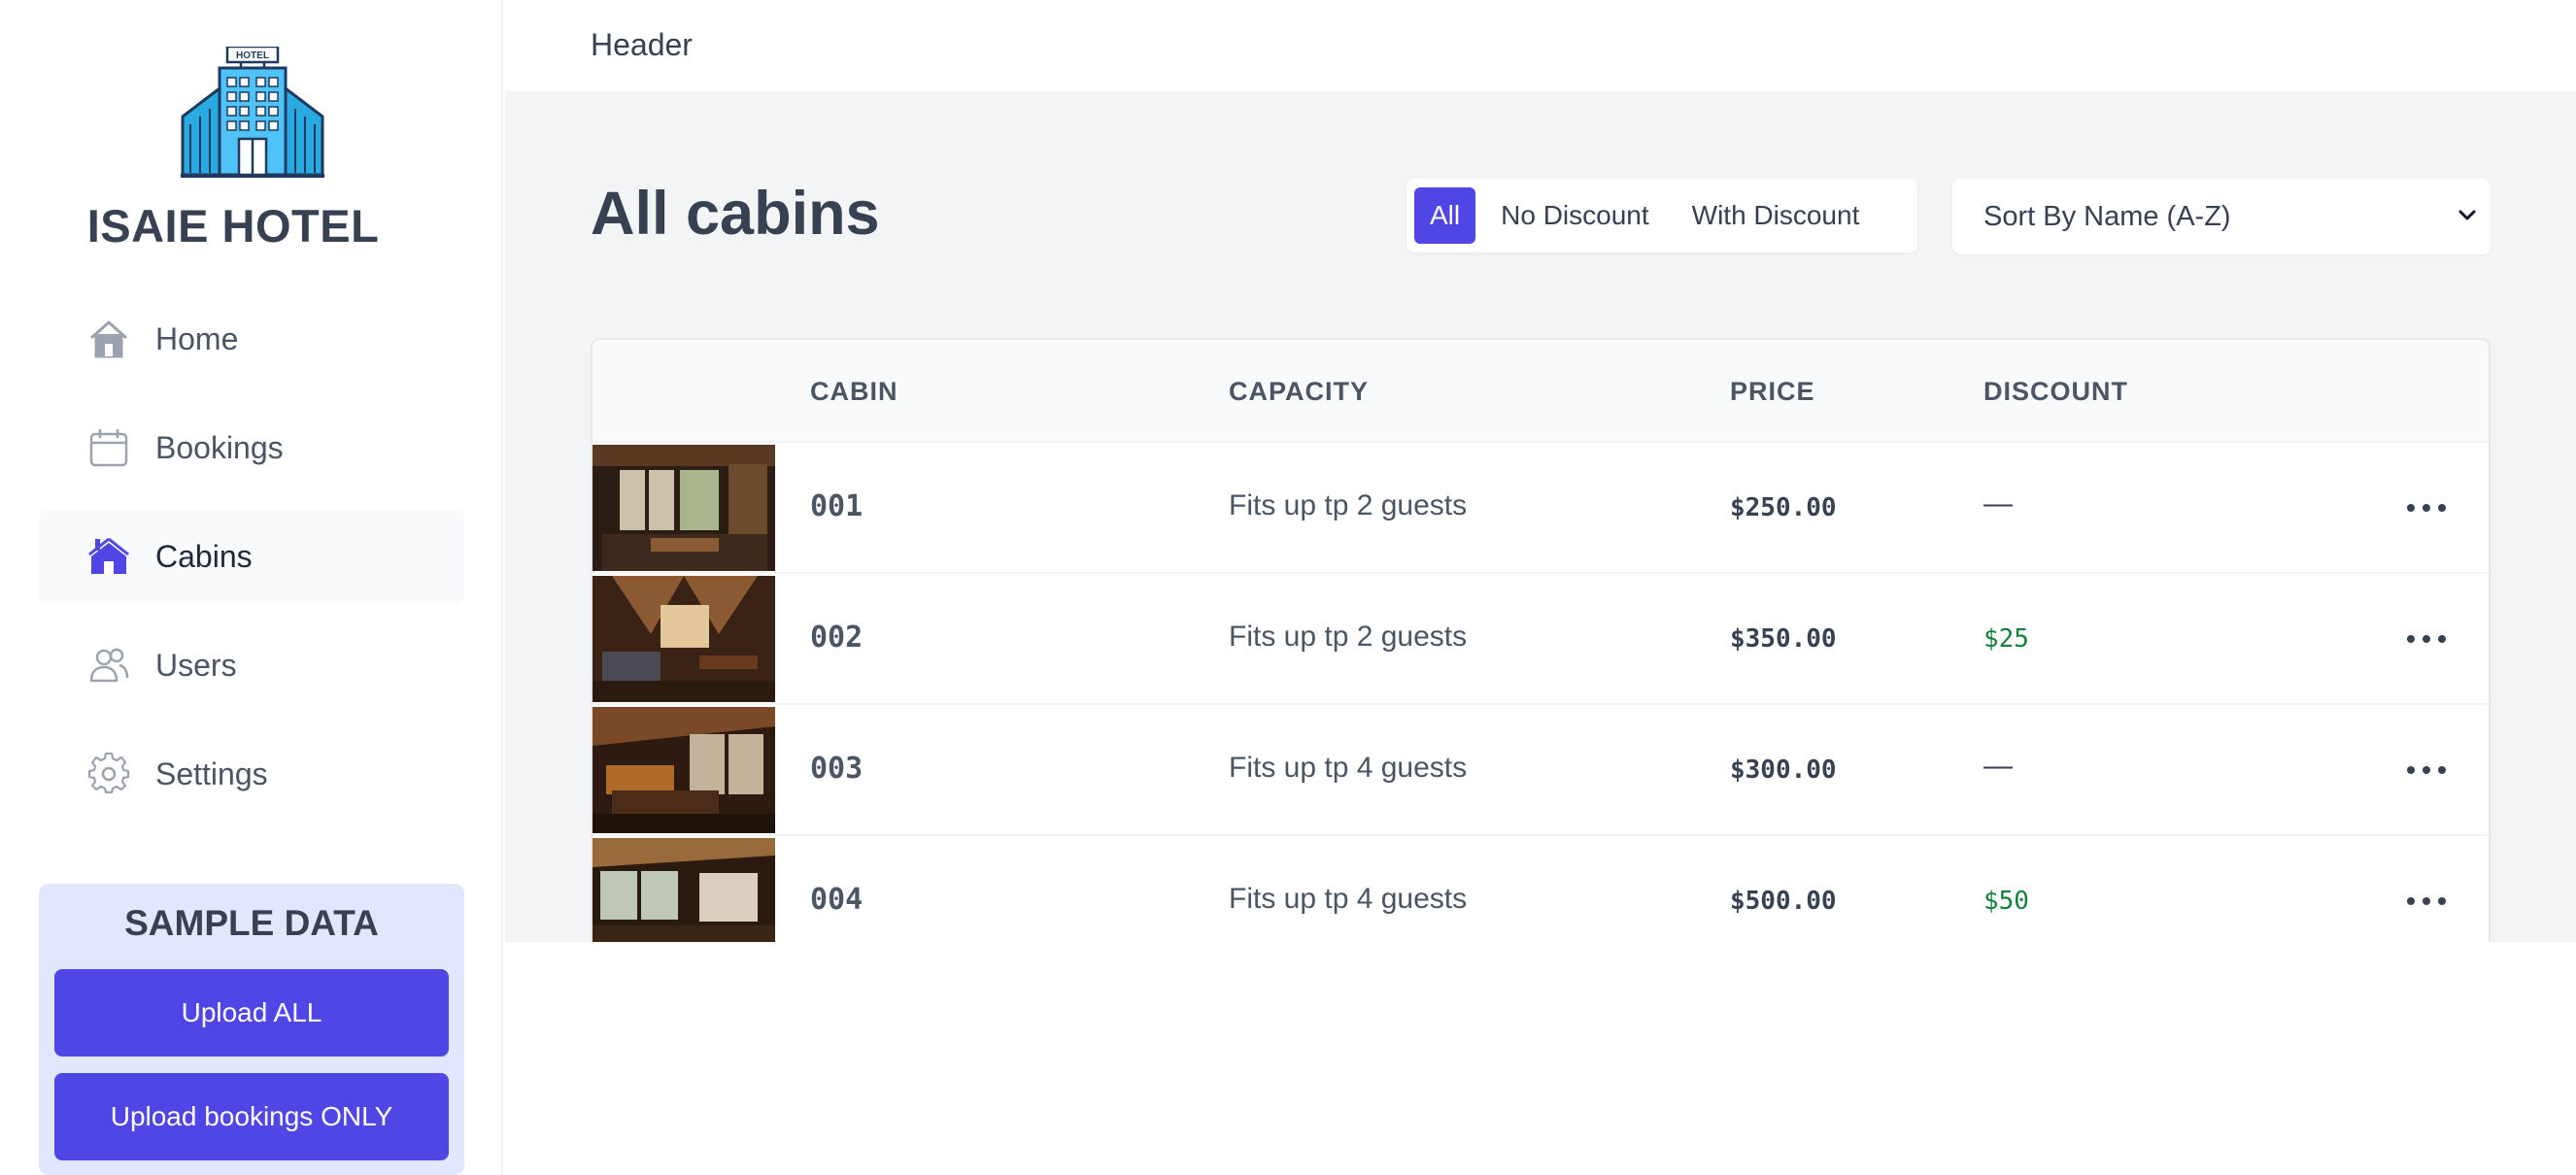 The height and width of the screenshot is (1175, 2576). I want to click on cabin-price: $300.00, so click(1783, 770).